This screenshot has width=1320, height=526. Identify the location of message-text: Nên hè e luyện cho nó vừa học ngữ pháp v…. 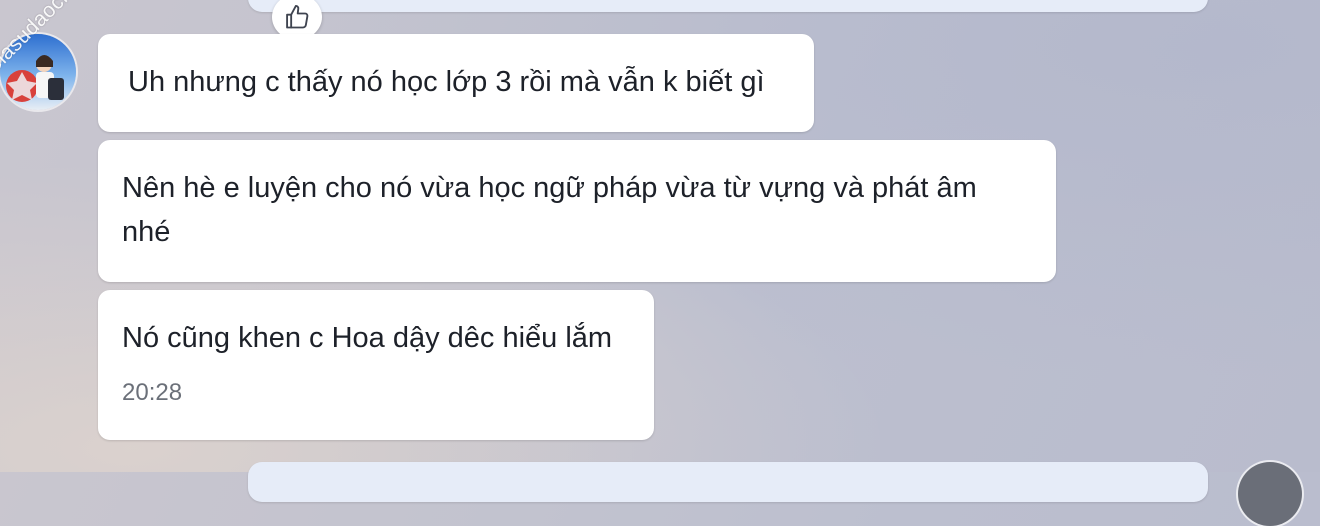
(549, 210).